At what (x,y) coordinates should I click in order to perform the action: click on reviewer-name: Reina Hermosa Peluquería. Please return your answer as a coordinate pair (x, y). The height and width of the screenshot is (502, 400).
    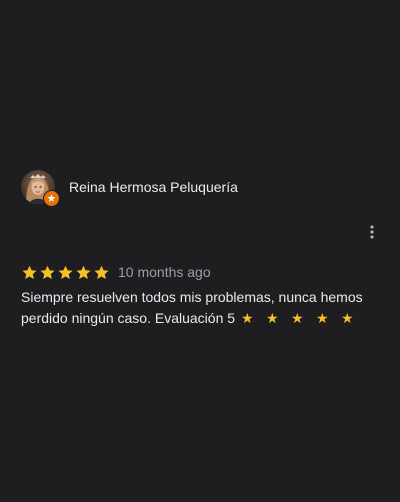
    Looking at the image, I should click on (153, 187).